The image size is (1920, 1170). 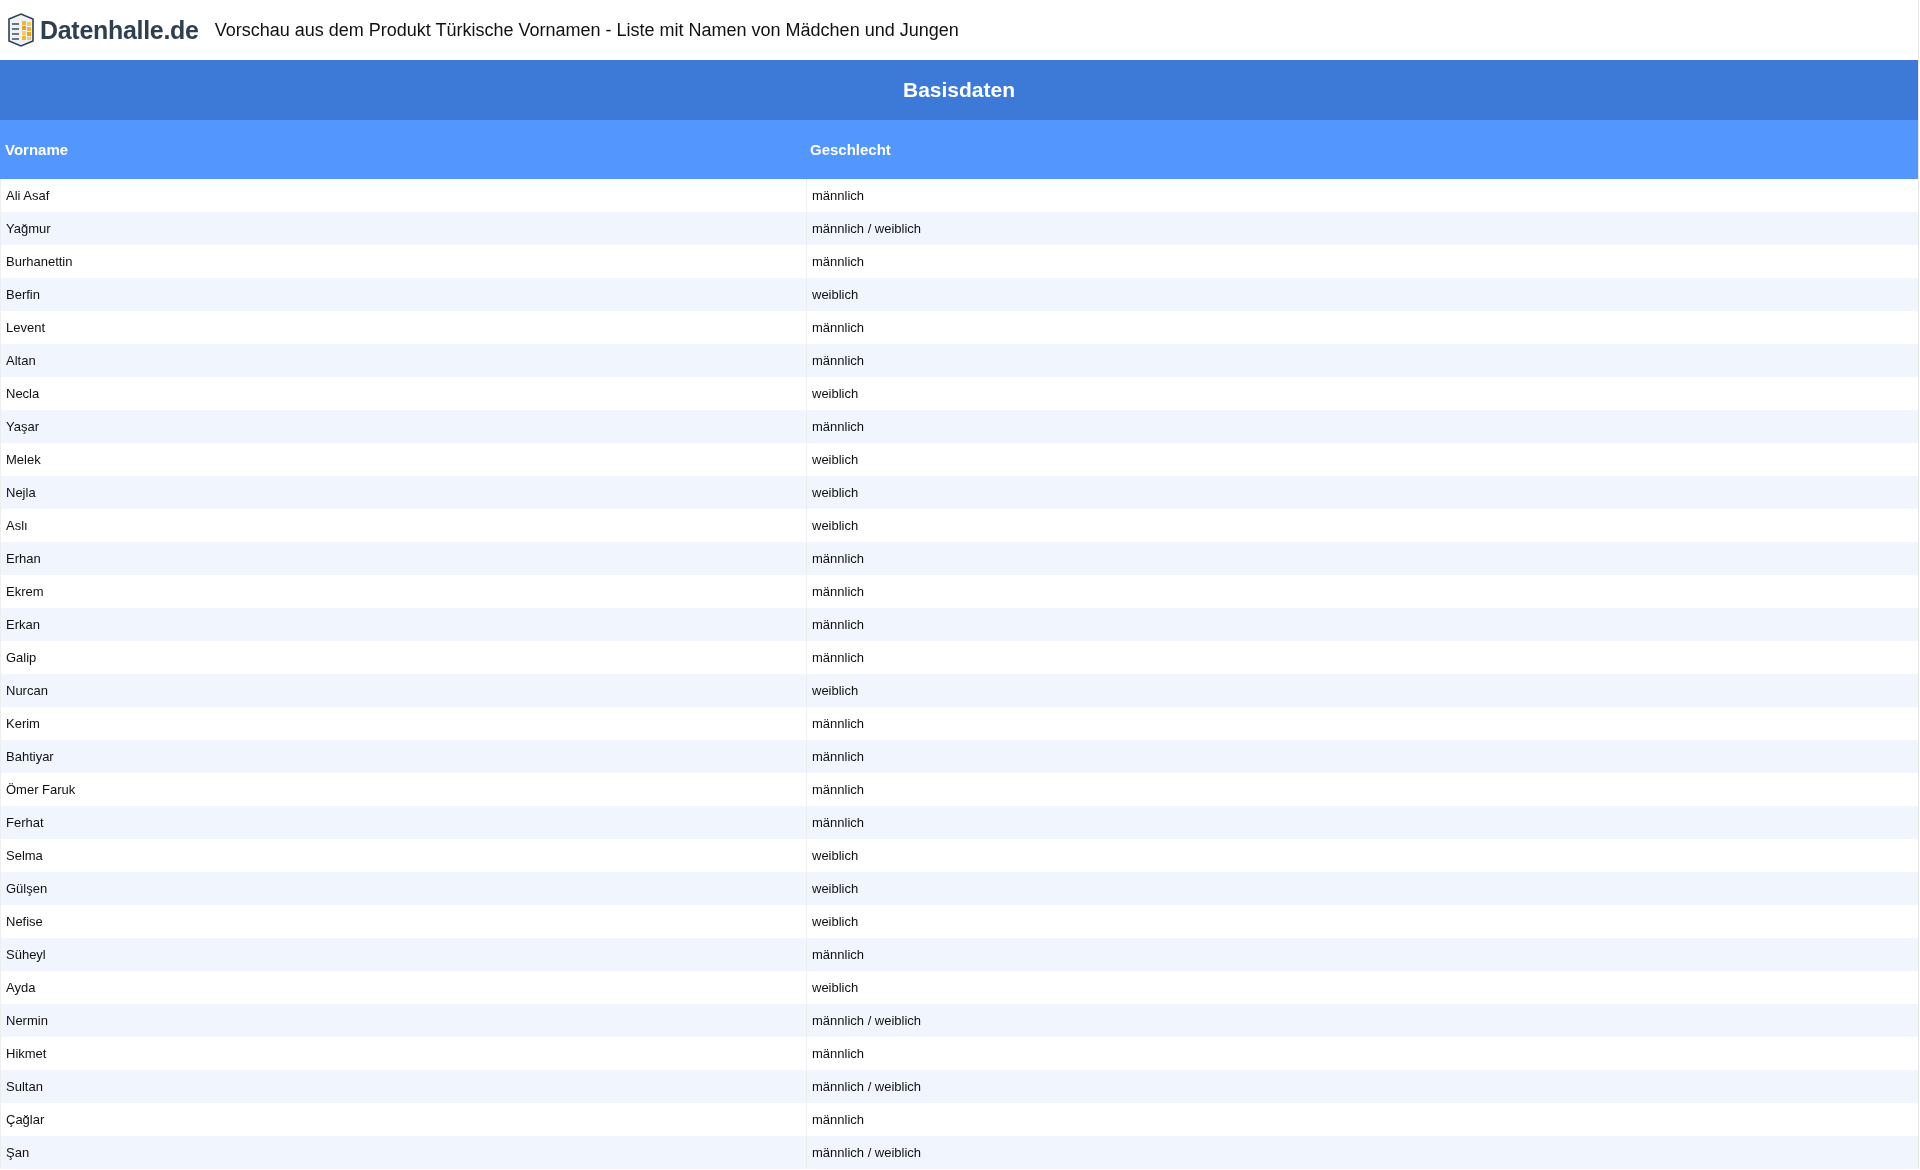 I want to click on logo-text: Datenhalle.de, so click(x=119, y=30).